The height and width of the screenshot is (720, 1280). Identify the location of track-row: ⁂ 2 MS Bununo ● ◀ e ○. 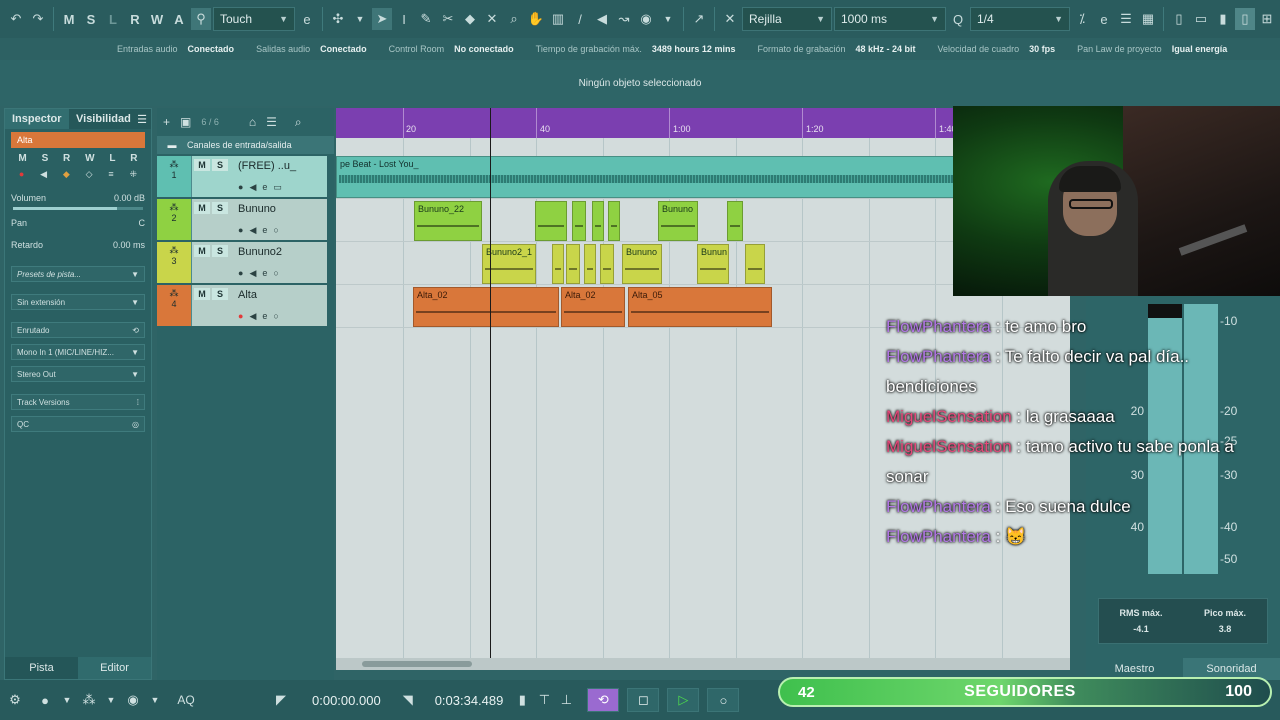
(242, 219).